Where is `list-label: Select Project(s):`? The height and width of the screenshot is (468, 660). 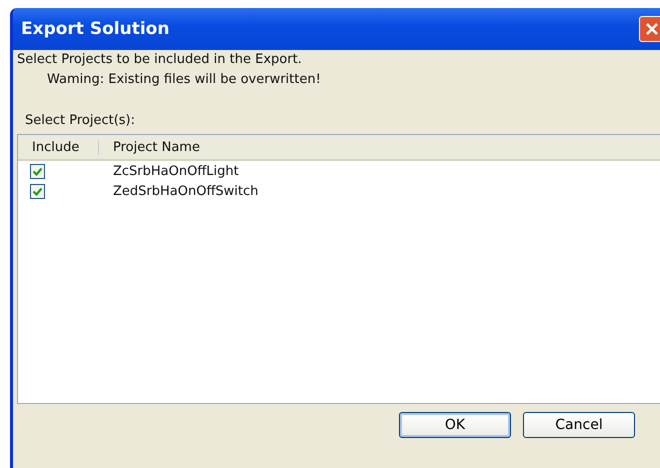
list-label: Select Project(s): is located at coordinates (80, 120).